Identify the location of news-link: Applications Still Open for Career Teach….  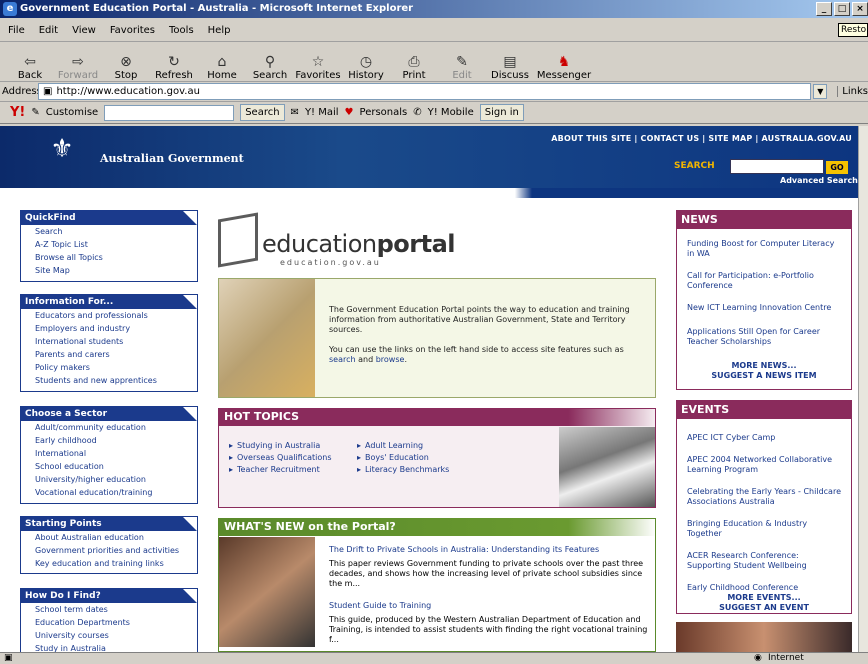
(764, 337).